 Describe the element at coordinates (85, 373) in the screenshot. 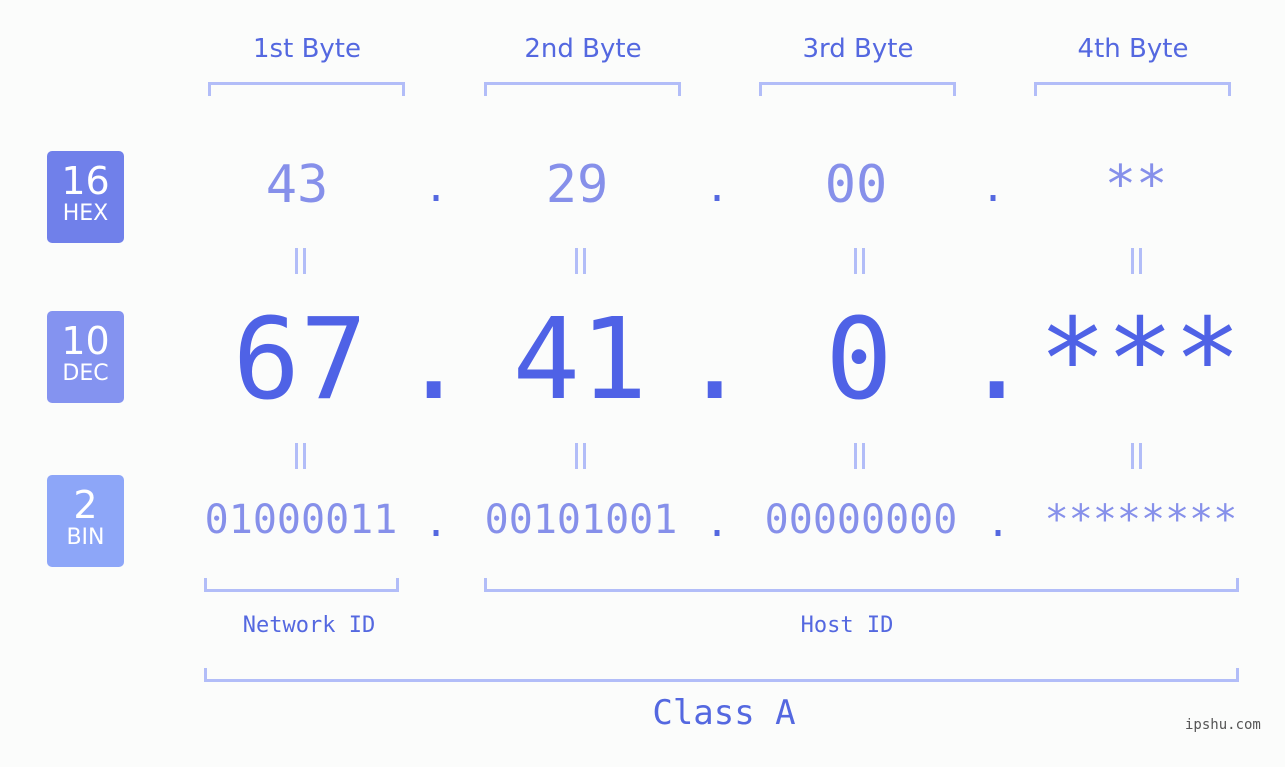

I see `dec-badge-label: DEC` at that location.